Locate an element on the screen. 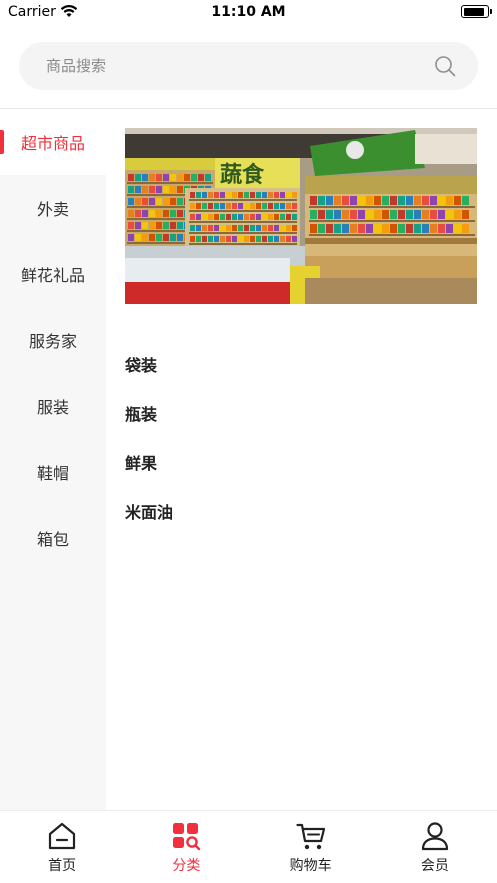 This screenshot has height=883, width=497. subcategory-fresh-fruit: 鲜果 is located at coordinates (301, 461).